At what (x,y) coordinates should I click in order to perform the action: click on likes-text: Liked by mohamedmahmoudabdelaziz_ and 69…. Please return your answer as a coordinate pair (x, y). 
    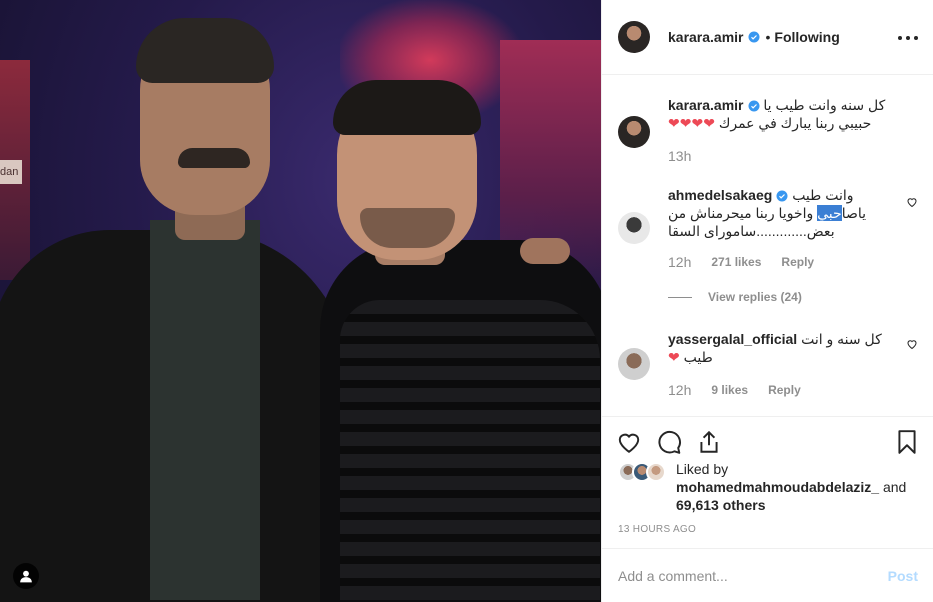
    Looking at the image, I should click on (791, 487).